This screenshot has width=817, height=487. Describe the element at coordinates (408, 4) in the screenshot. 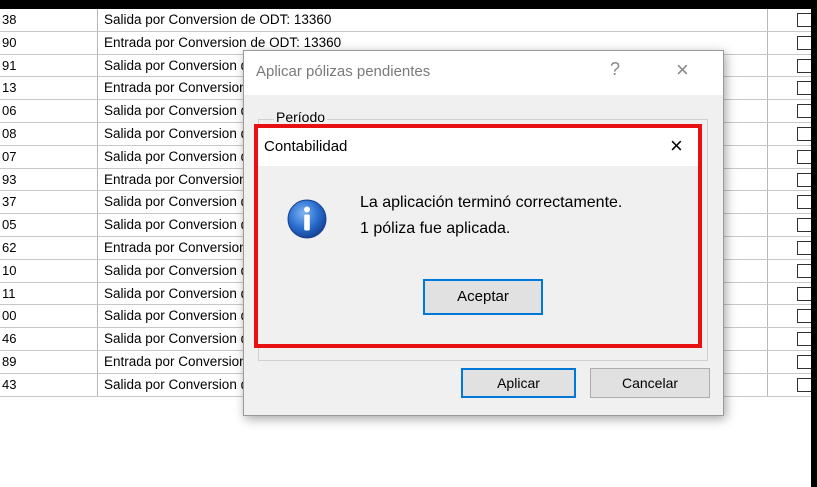

I see `window-frame-top` at that location.